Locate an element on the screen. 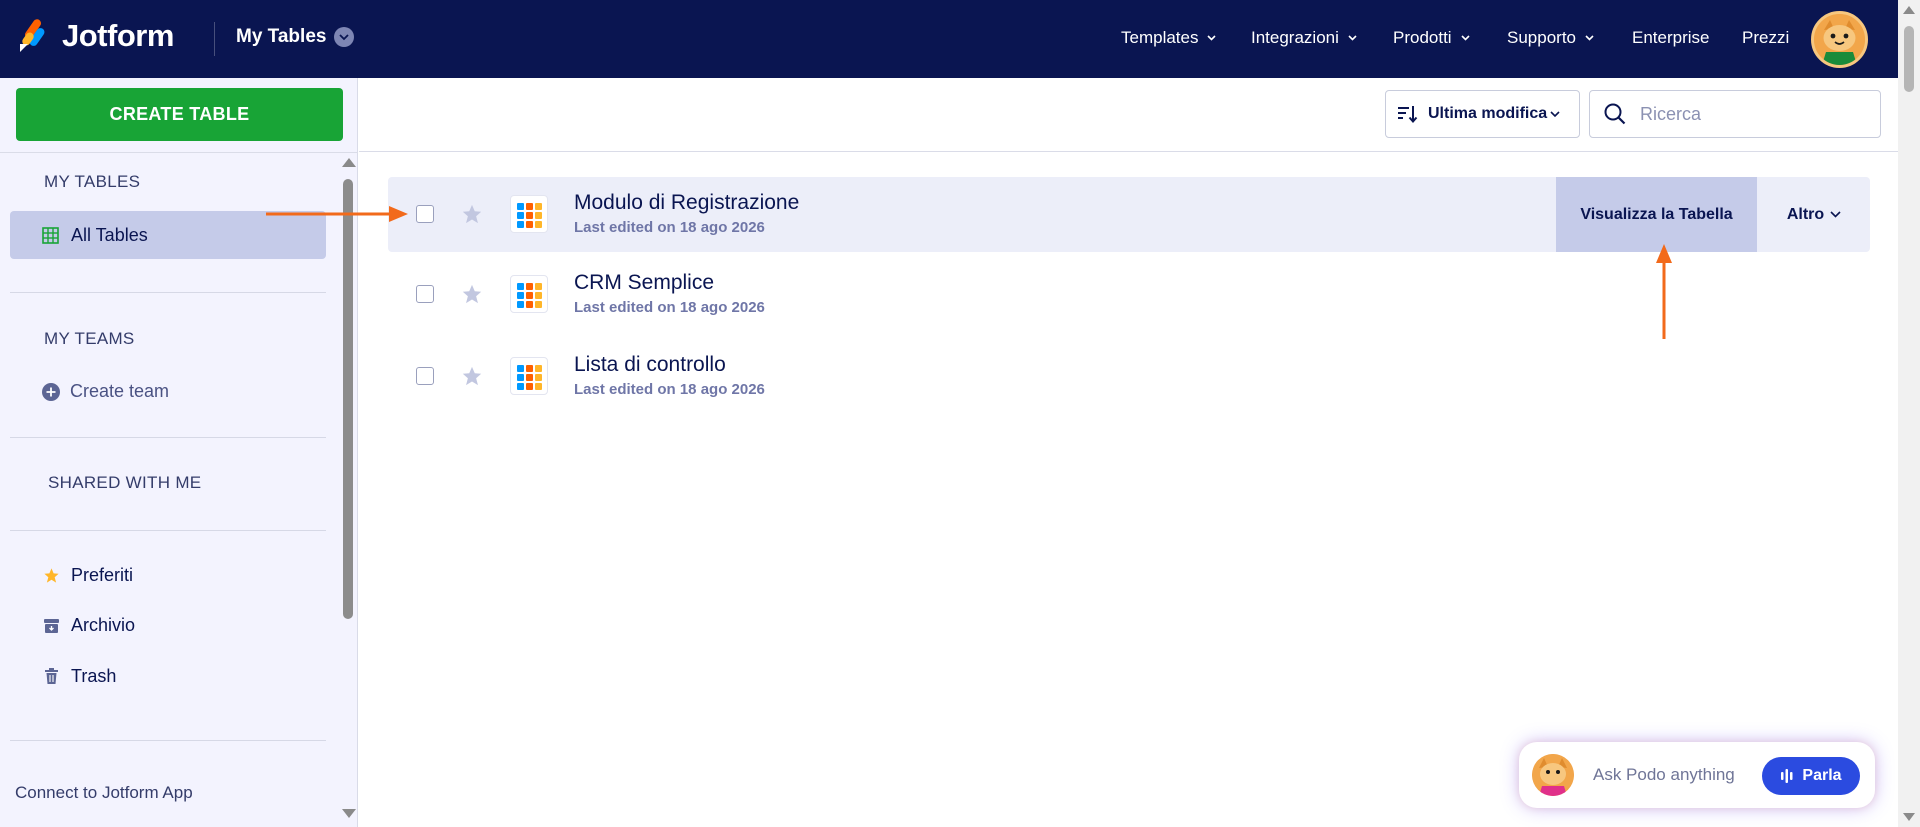  create-team-link: Create team is located at coordinates (105, 391).